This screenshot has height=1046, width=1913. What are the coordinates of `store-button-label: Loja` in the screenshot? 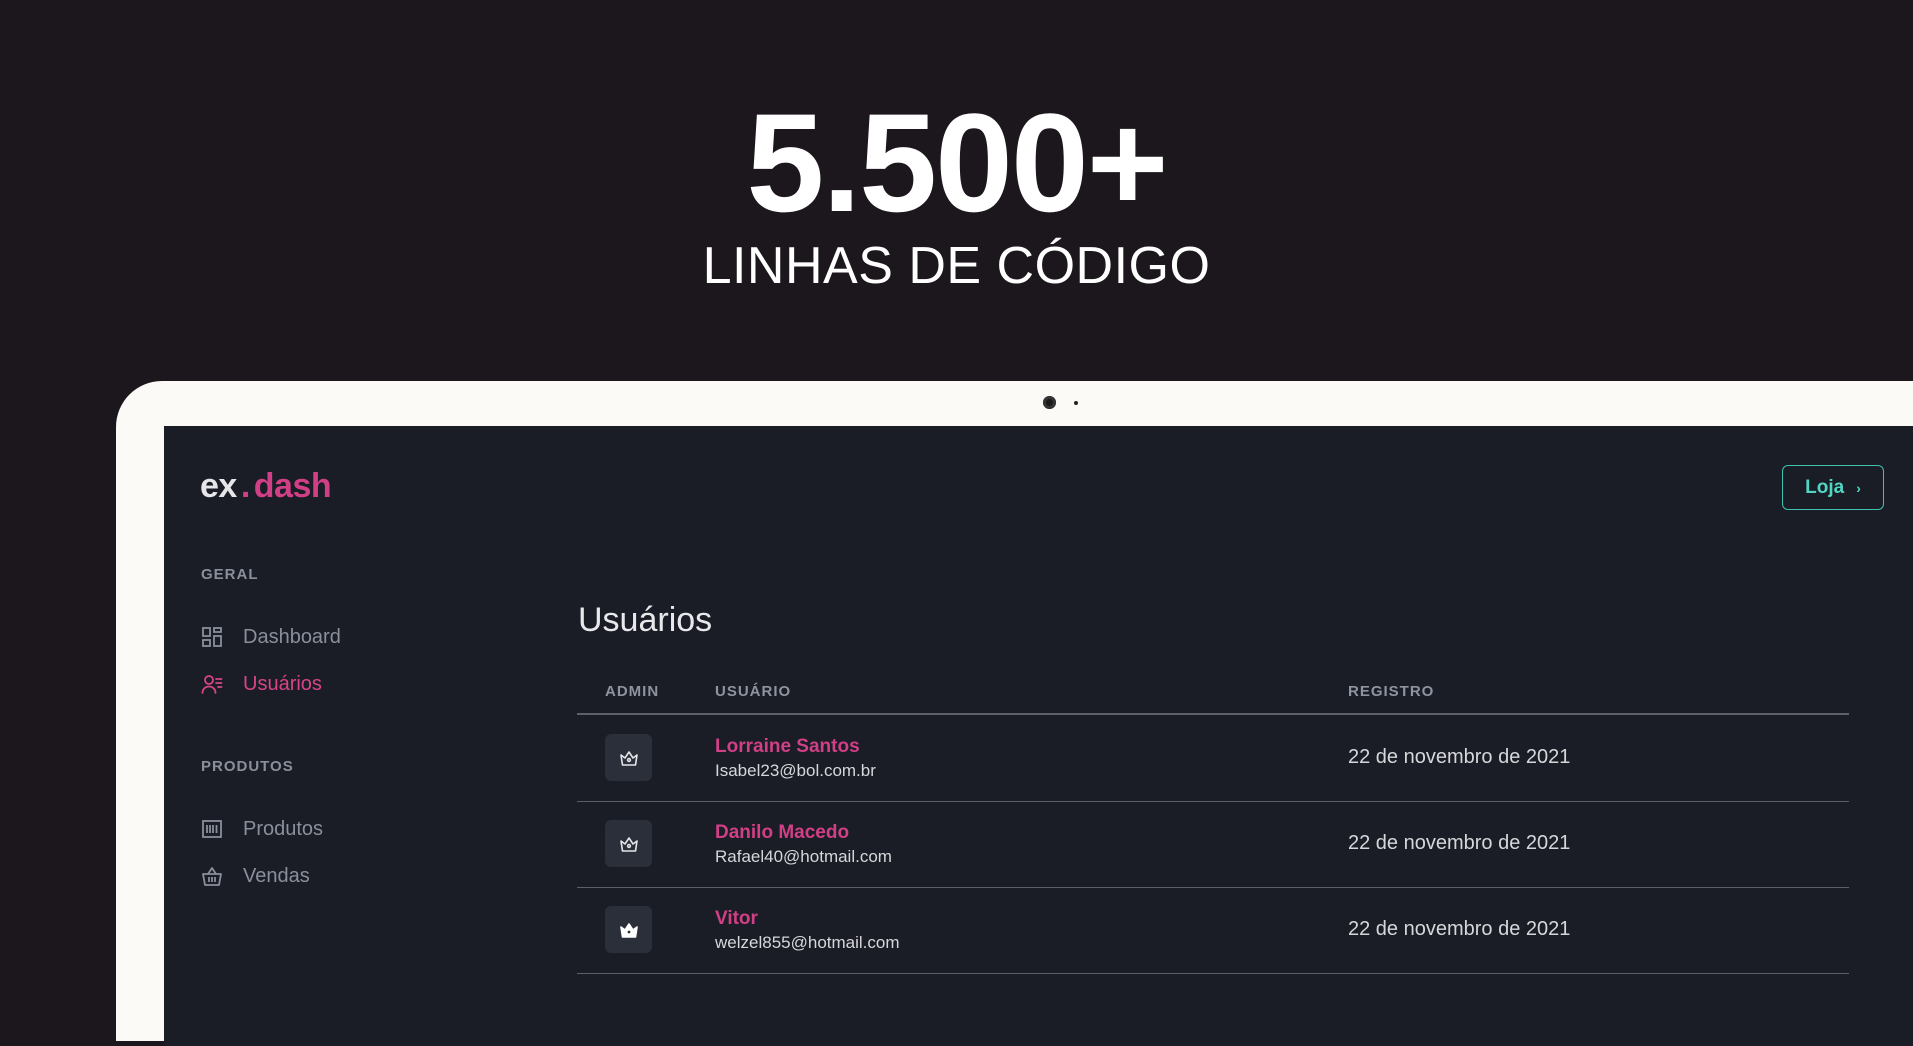 It's located at (1825, 487).